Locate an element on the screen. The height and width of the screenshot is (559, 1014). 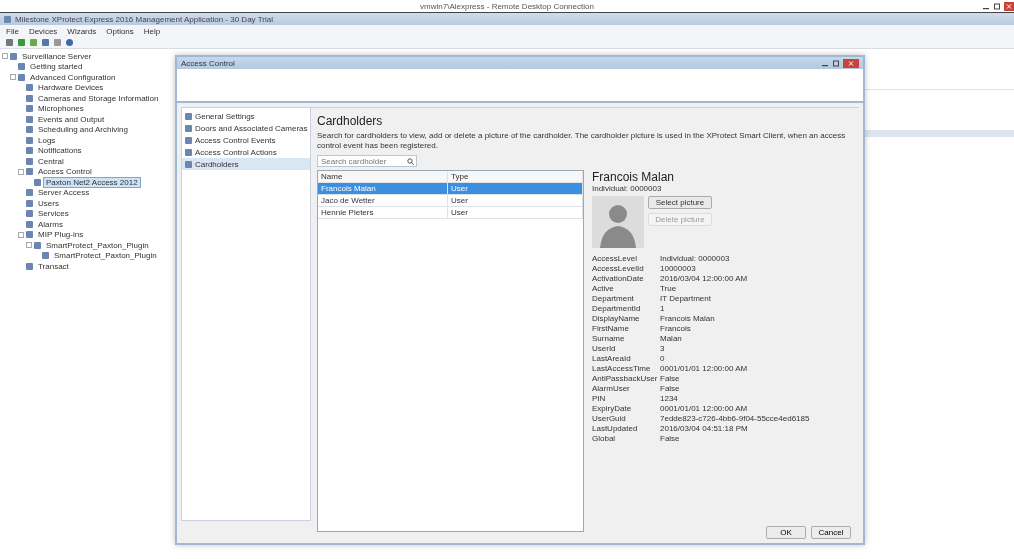
property-value: True is located at coordinates (669, 288).